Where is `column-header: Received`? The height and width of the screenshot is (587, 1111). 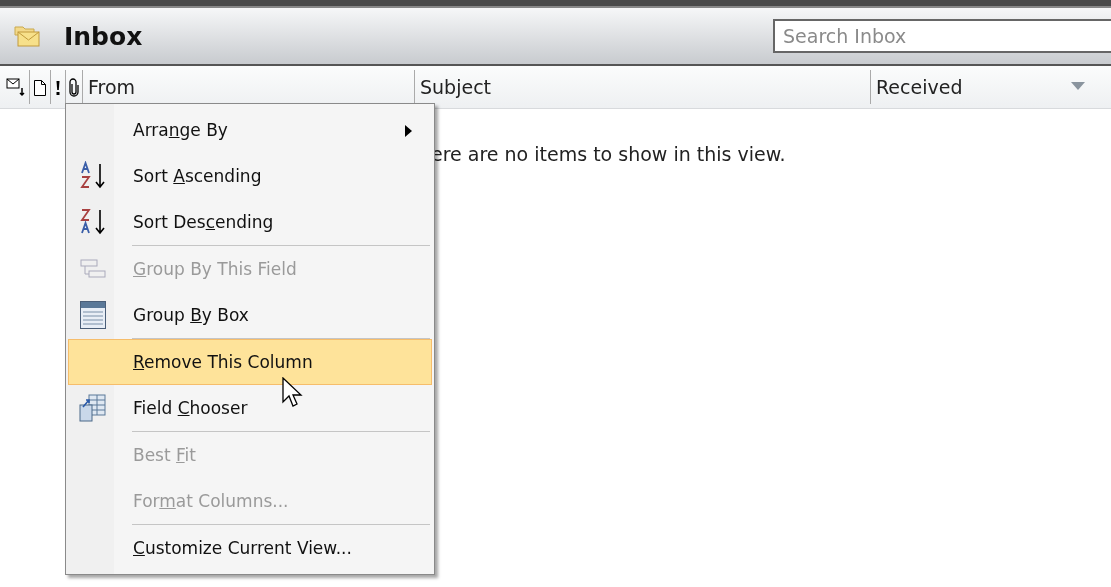
column-header: Received is located at coordinates (991, 87).